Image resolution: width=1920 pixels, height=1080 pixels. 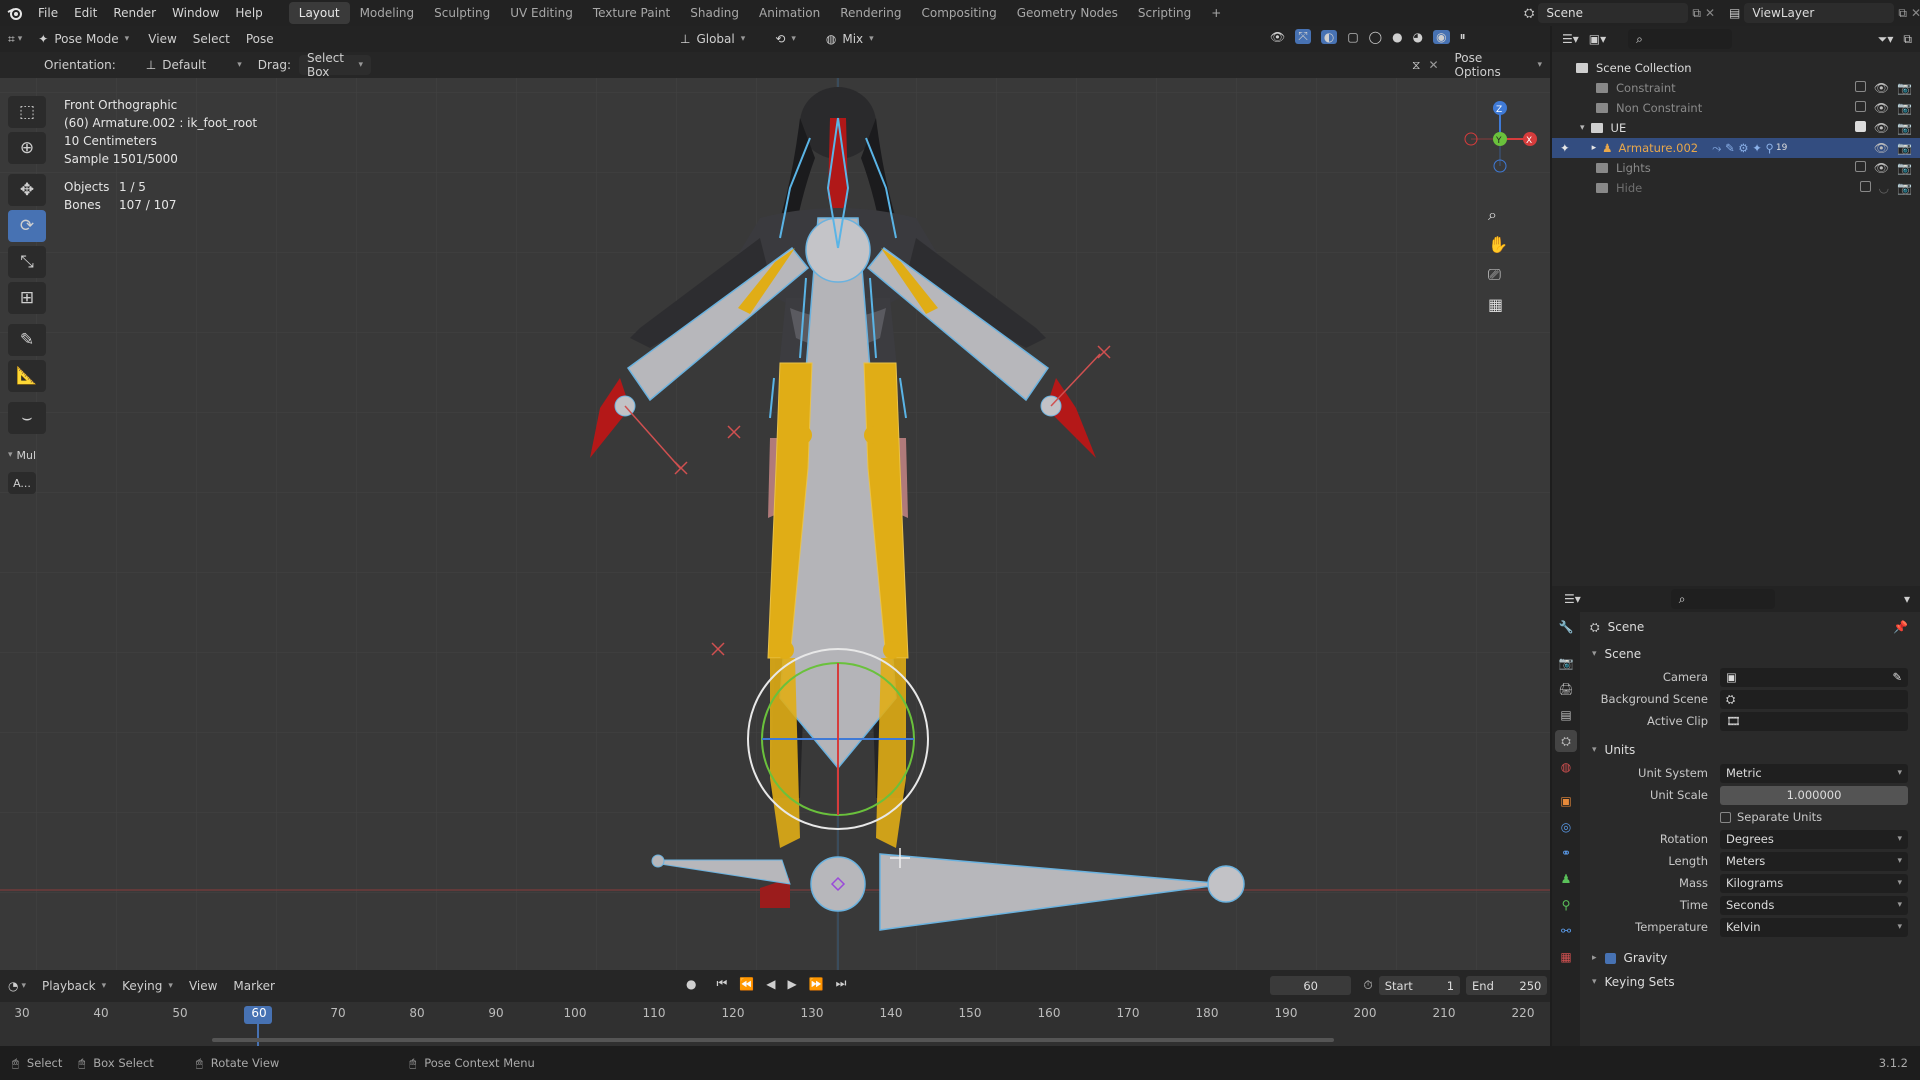 I want to click on drag-dropdown: Select Box ▾, so click(x=334, y=65).